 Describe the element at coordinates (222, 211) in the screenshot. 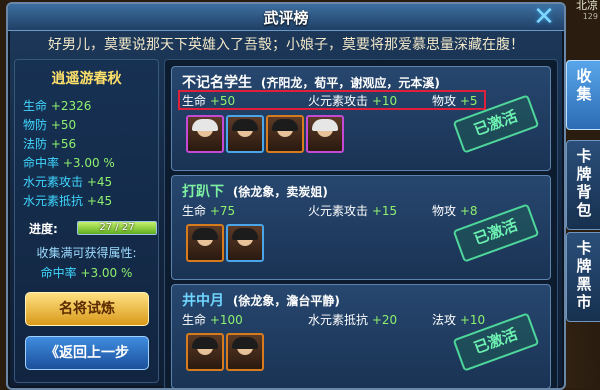

I see `combo-stat-value: +75` at that location.